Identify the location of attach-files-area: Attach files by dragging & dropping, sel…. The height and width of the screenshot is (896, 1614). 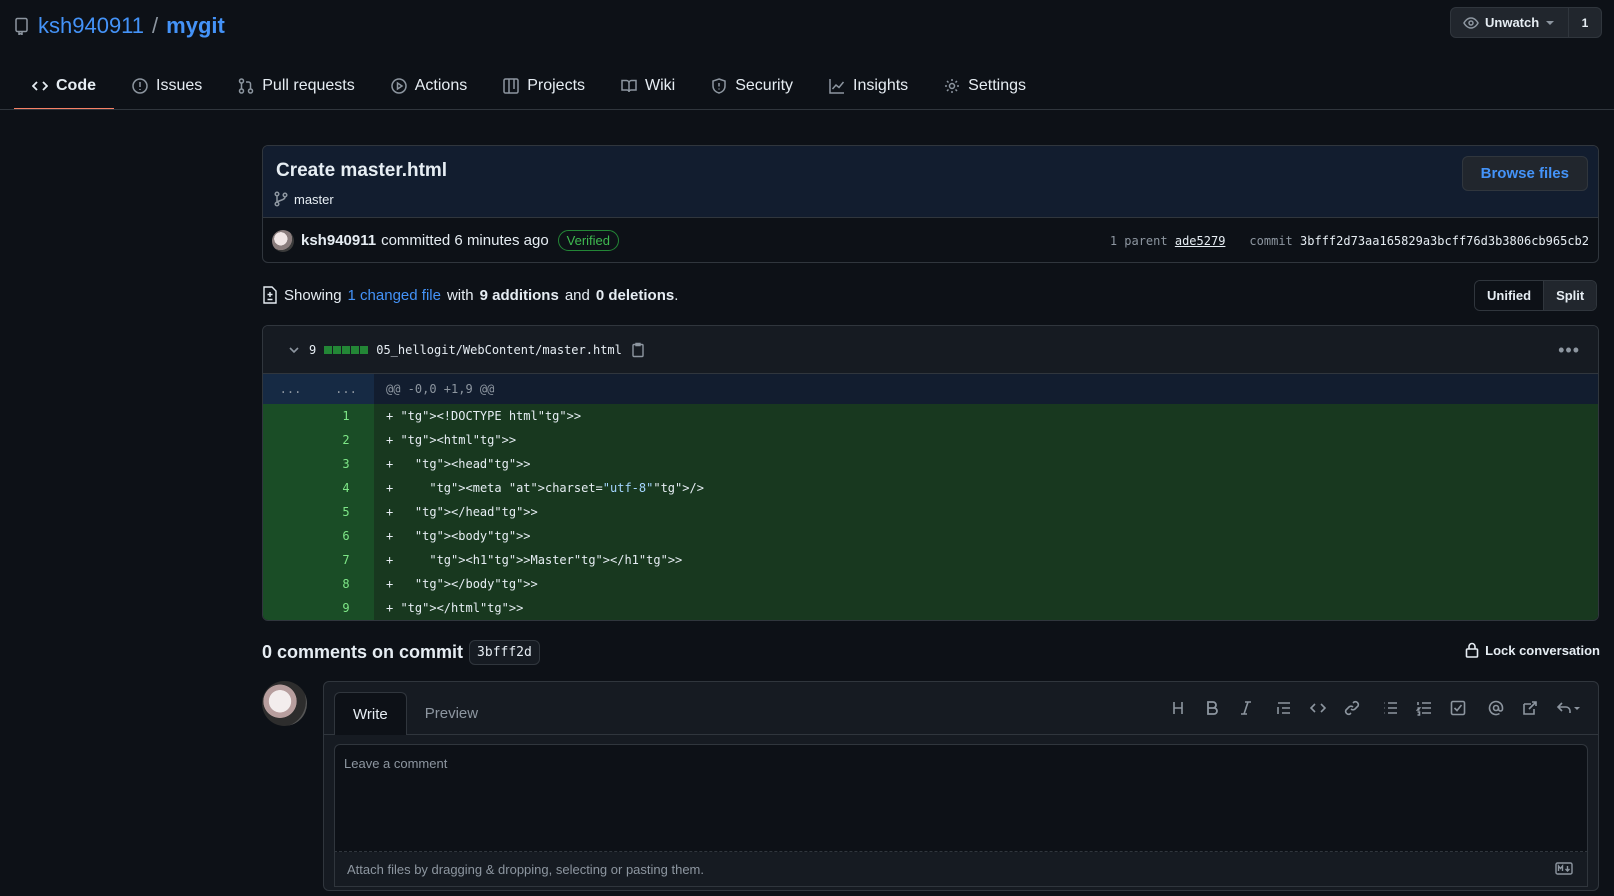
(961, 869).